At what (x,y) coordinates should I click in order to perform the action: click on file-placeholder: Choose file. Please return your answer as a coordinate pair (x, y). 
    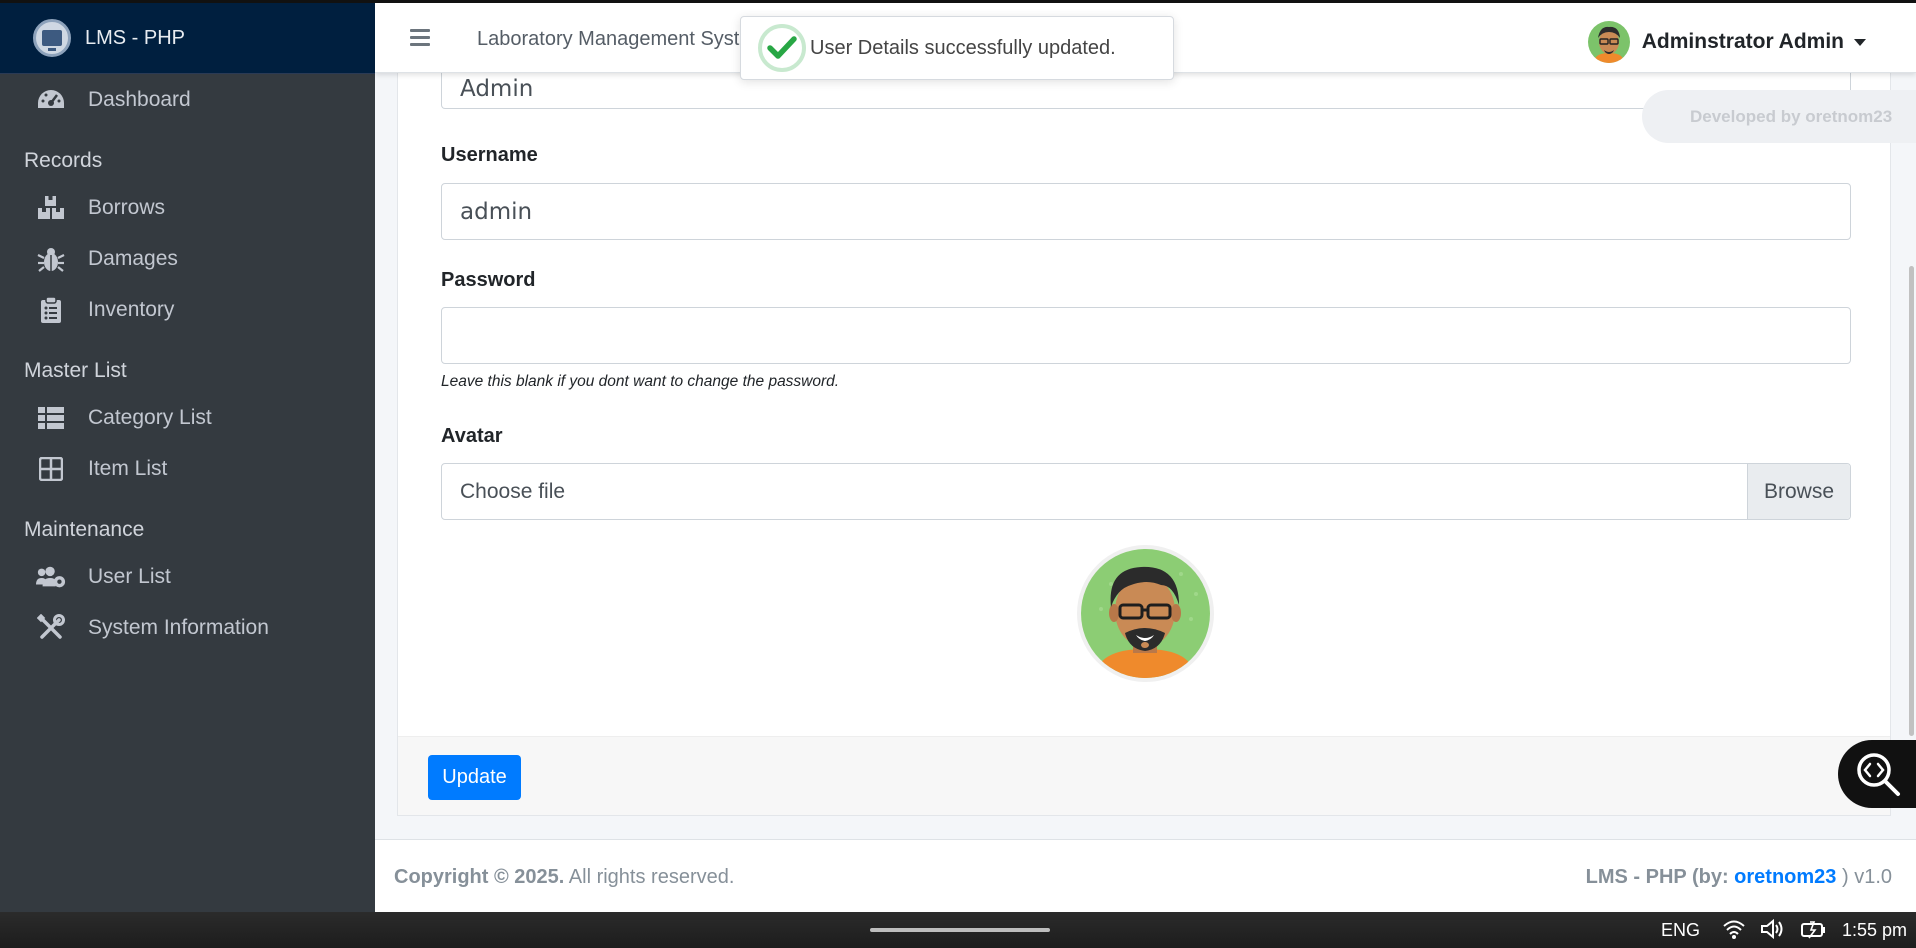
    Looking at the image, I should click on (513, 491).